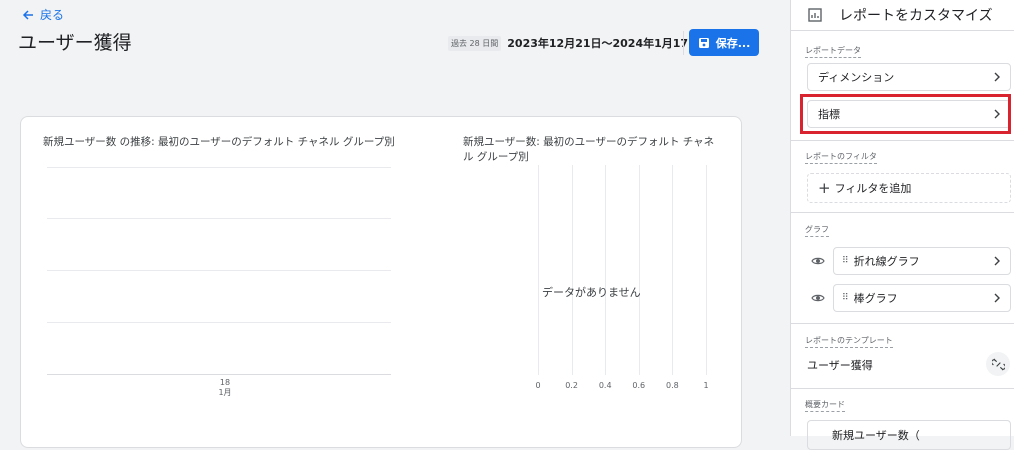 This screenshot has width=1014, height=450. Describe the element at coordinates (538, 385) in the screenshot. I see `bar-x-tick: 0` at that location.